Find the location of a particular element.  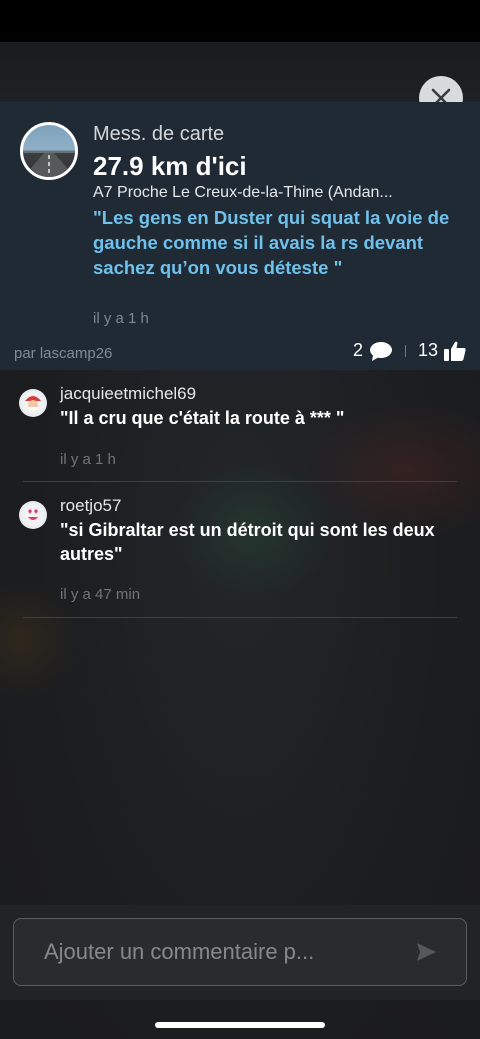

santa-avatar-icon is located at coordinates (33, 403).